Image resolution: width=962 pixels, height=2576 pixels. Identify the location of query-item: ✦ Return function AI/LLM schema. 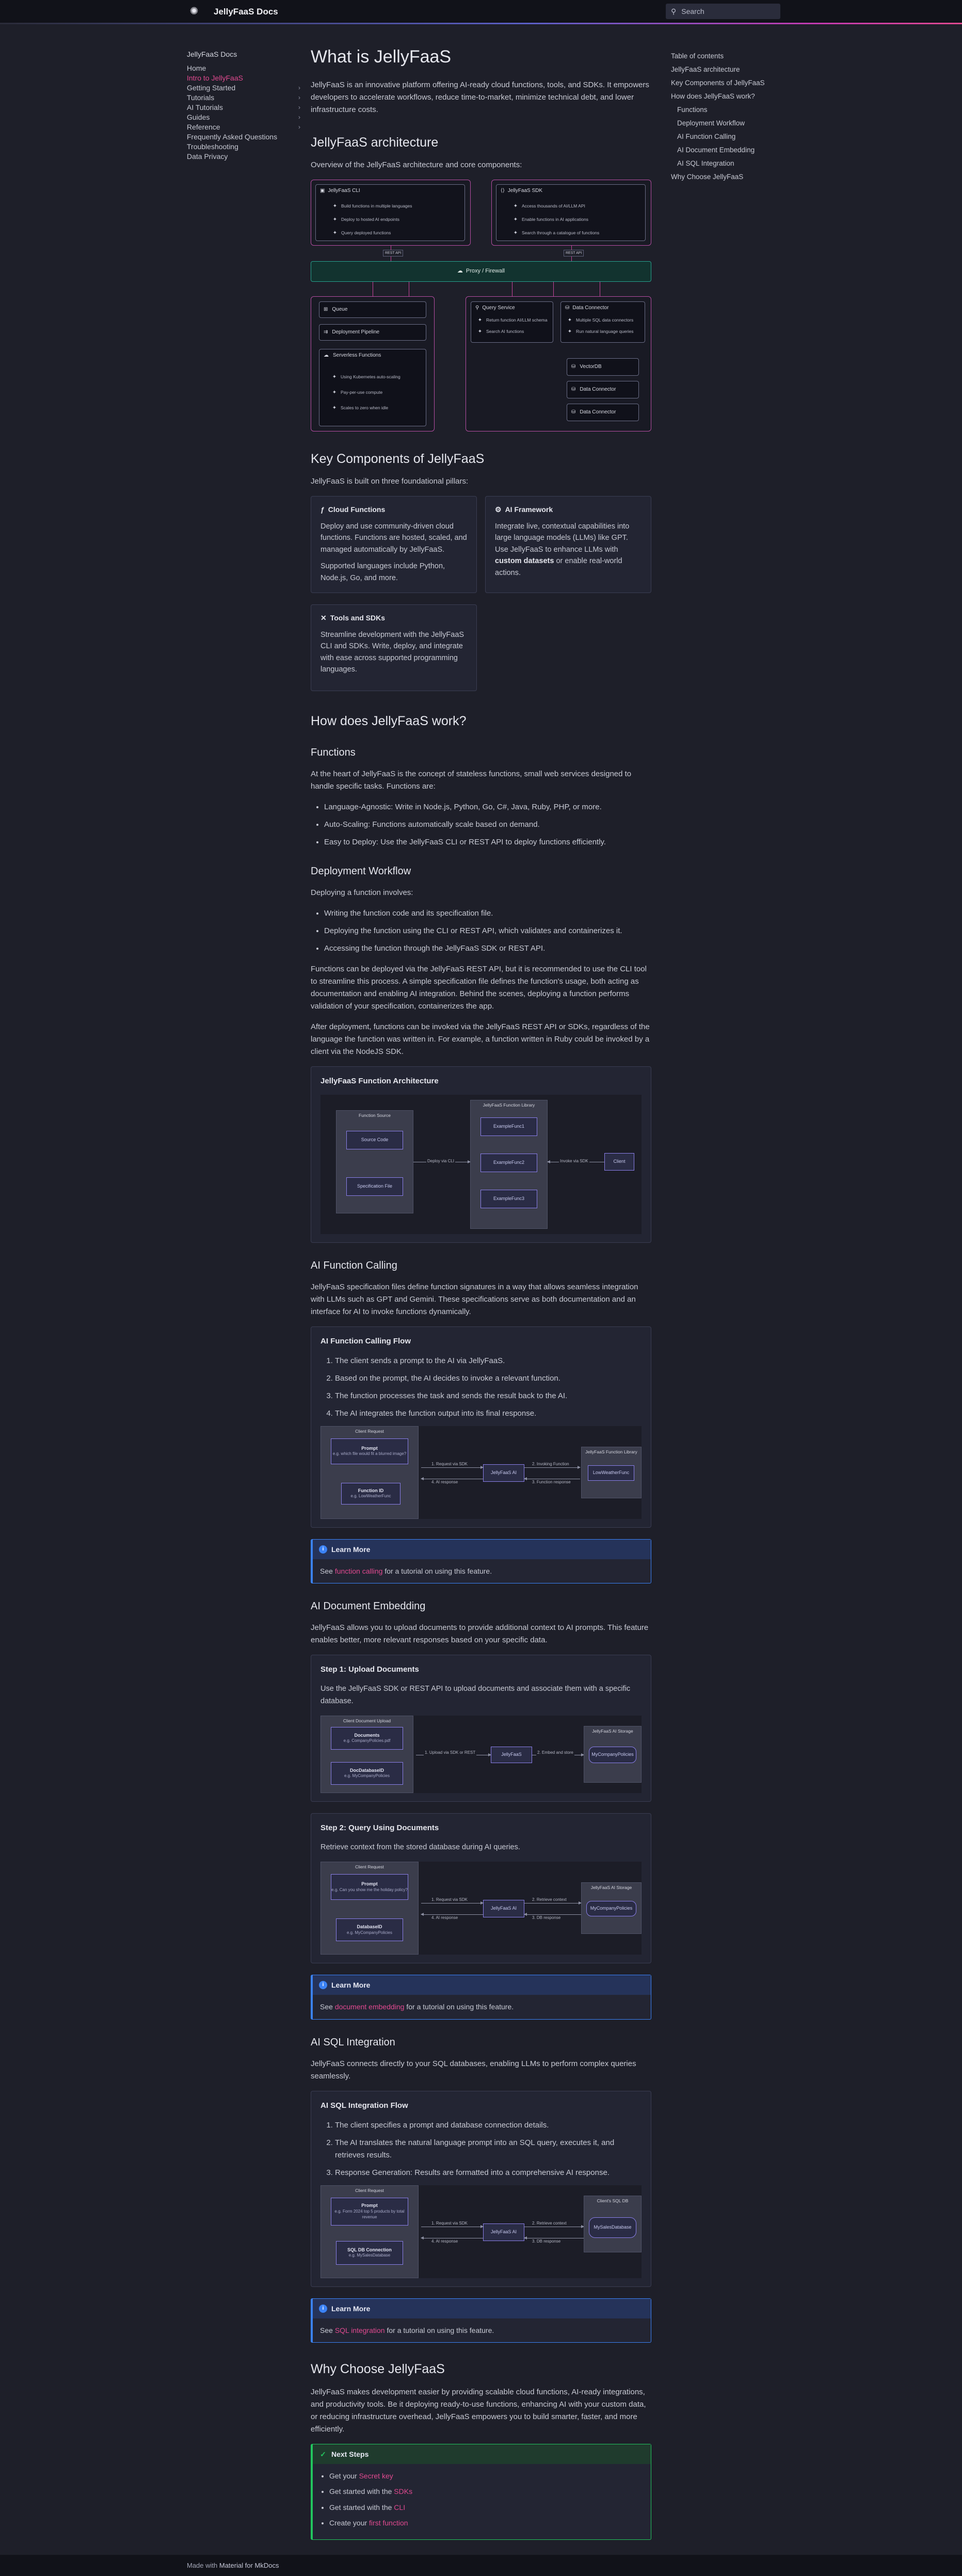
(513, 320).